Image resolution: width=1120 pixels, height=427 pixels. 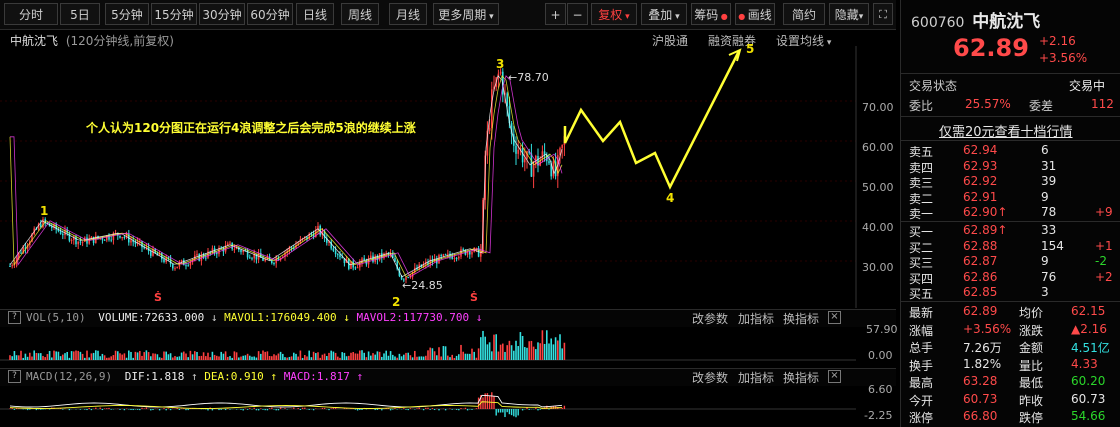 I want to click on period-tab-30min: 30分钟, so click(x=222, y=14).